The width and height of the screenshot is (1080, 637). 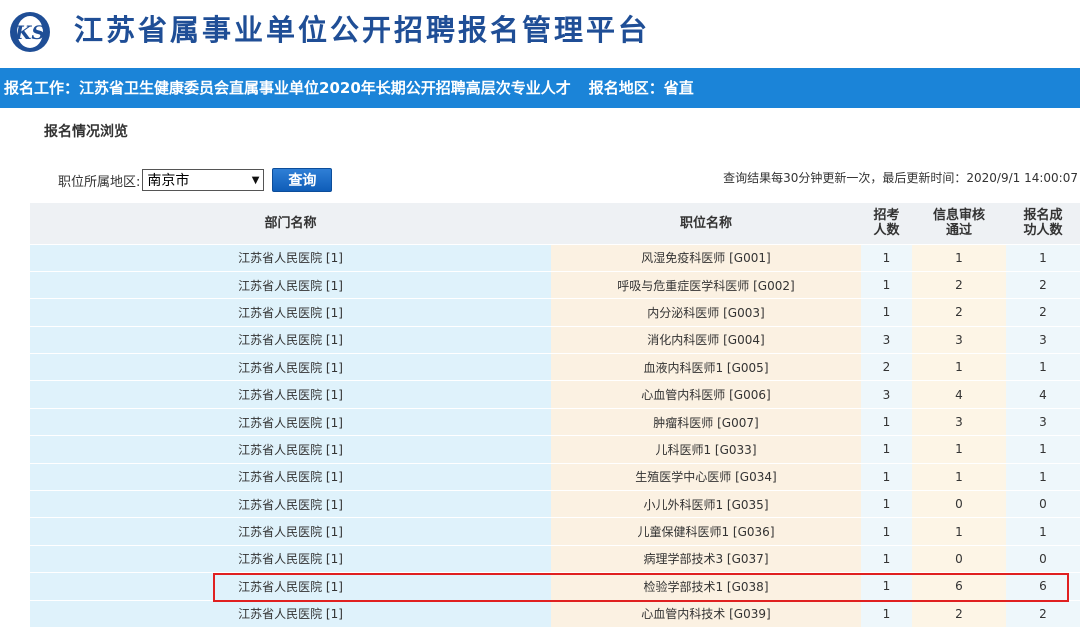 I want to click on cell-position: 病理学部技术3 [G037], so click(x=706, y=559).